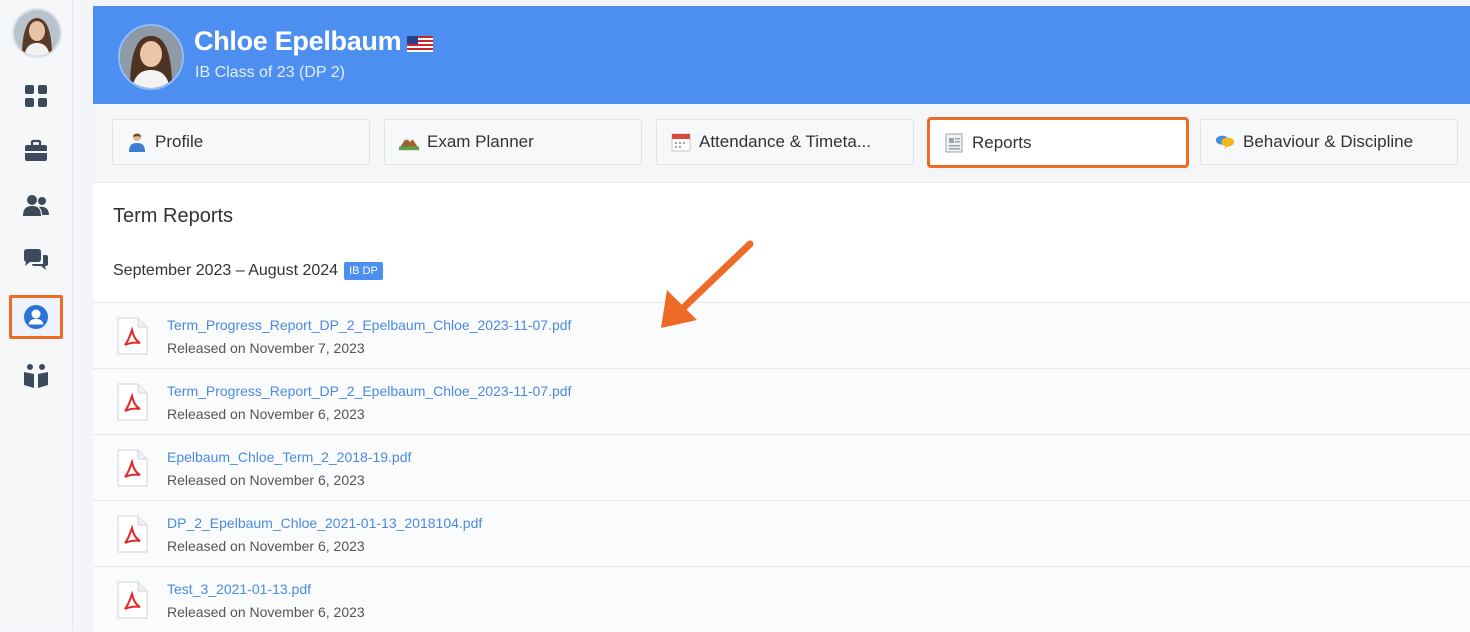  What do you see at coordinates (954, 143) in the screenshot?
I see `reports-icon` at bounding box center [954, 143].